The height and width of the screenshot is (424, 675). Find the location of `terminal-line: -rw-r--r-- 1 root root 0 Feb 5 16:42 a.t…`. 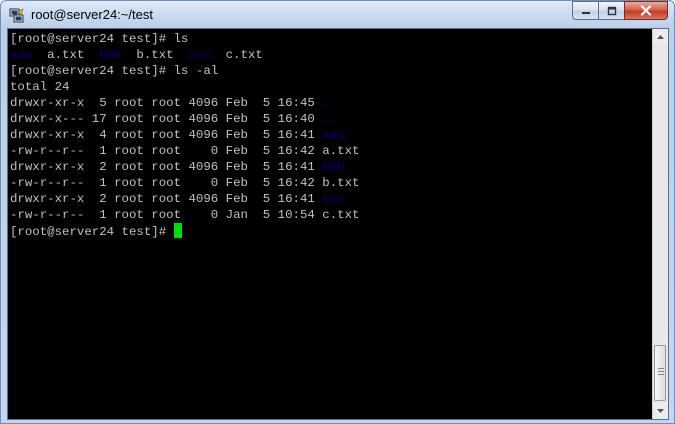

terminal-line: -rw-r--r-- 1 root root 0 Feb 5 16:42 a.t… is located at coordinates (184, 151).